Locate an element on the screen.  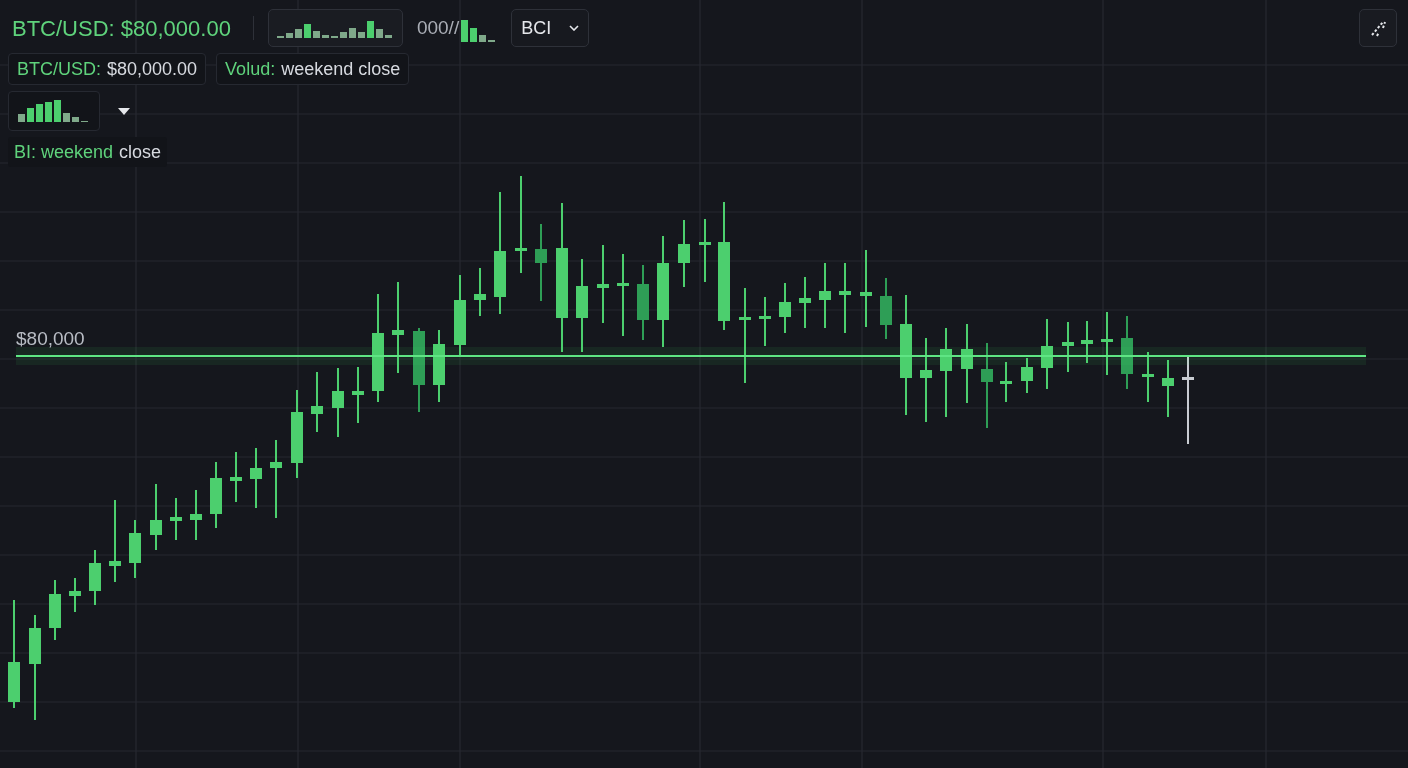
dashed-line-icon is located at coordinates (1378, 28).